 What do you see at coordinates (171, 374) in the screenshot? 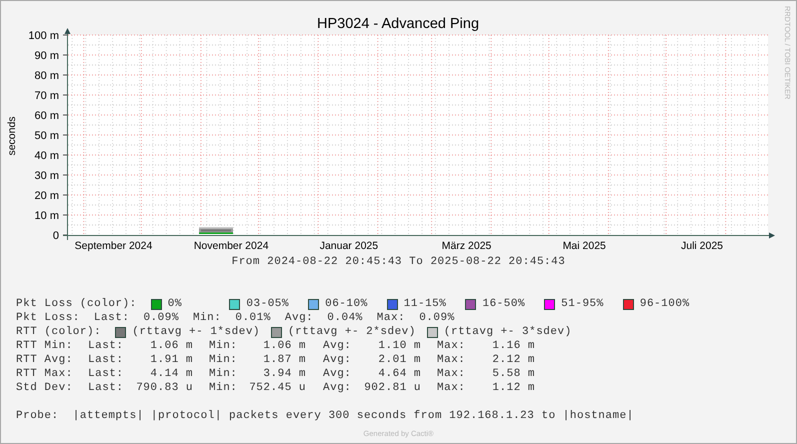
I see `stat-value: 4.14 m` at bounding box center [171, 374].